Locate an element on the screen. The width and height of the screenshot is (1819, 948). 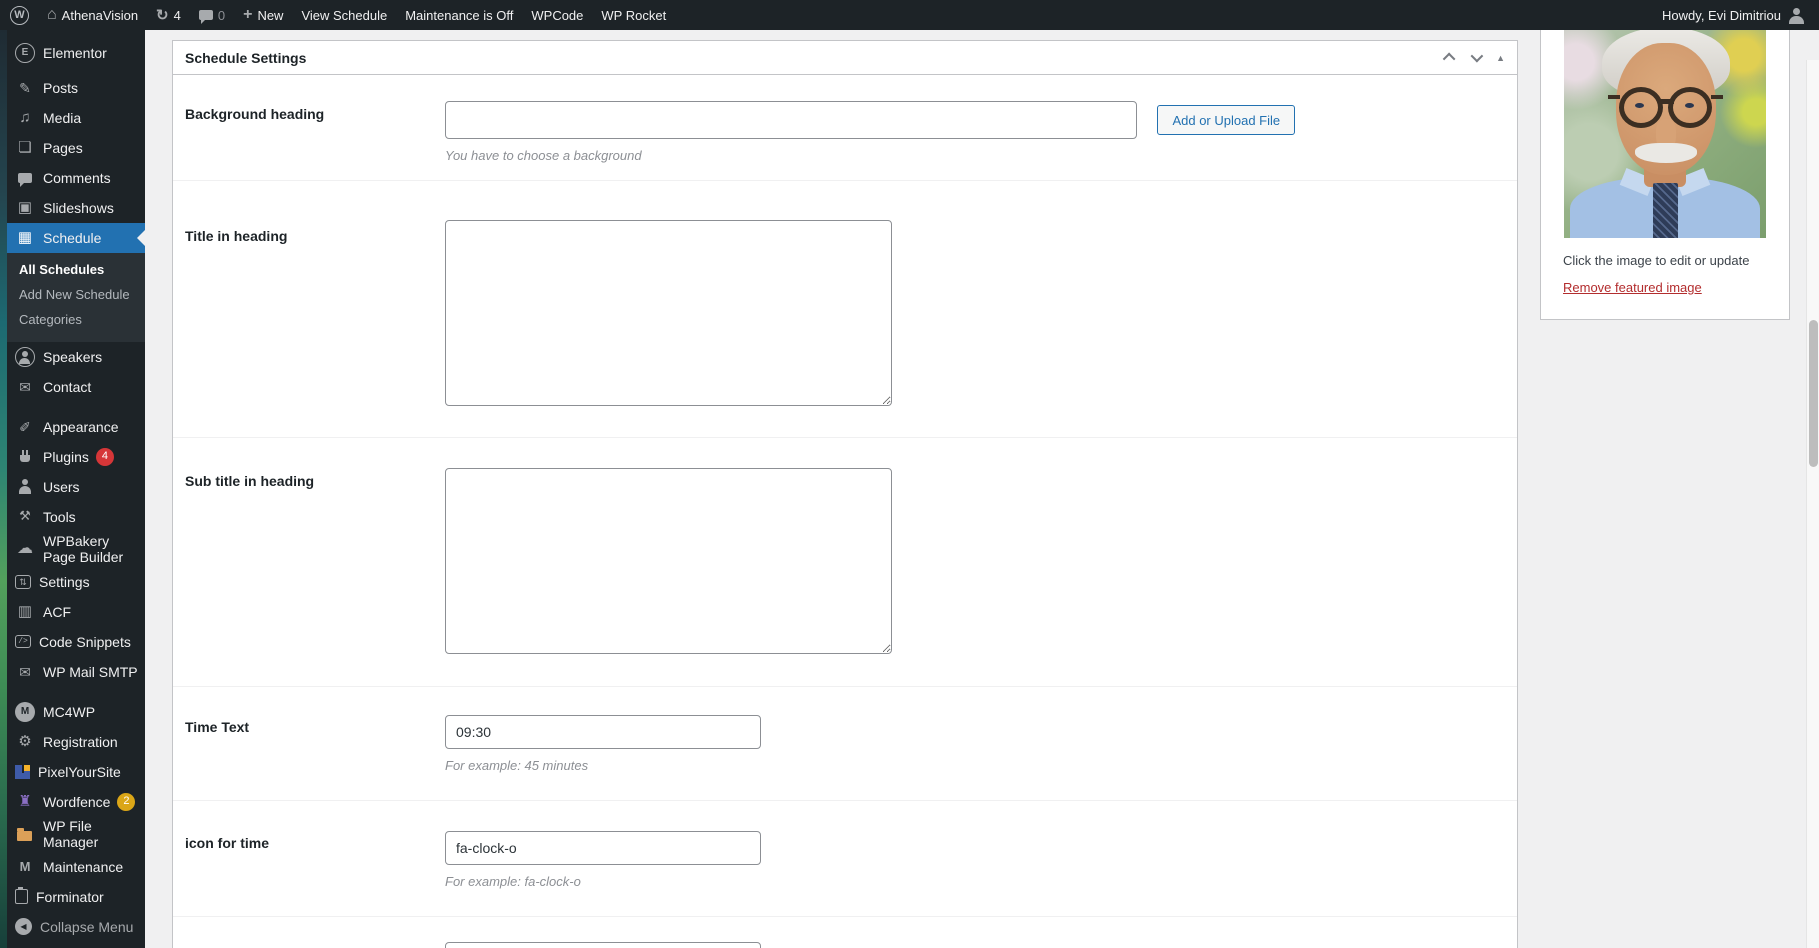
sidebar-item-speakers: Speakers is located at coordinates (76, 357).